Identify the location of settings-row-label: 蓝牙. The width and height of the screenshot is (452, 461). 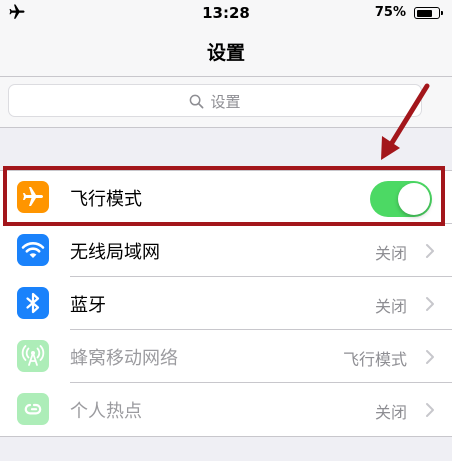
(88, 305).